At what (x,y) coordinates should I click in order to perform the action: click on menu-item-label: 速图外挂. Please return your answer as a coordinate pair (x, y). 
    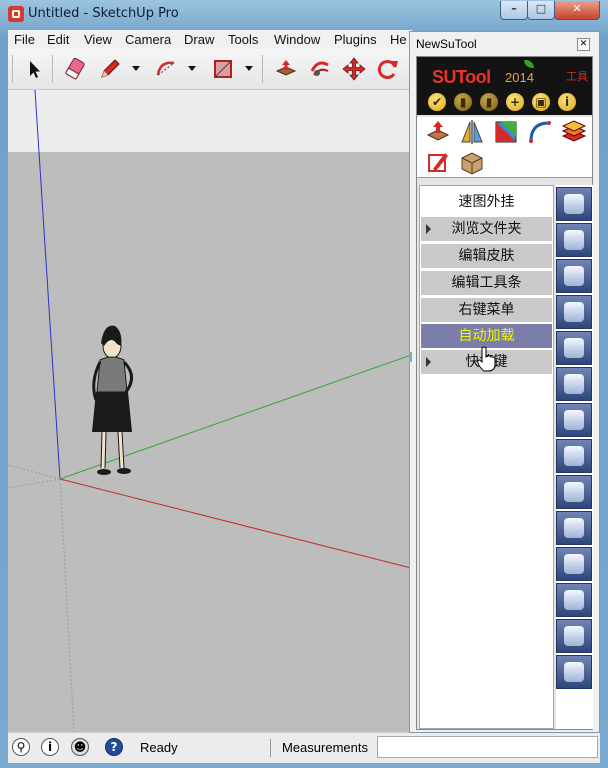
    Looking at the image, I should click on (486, 202).